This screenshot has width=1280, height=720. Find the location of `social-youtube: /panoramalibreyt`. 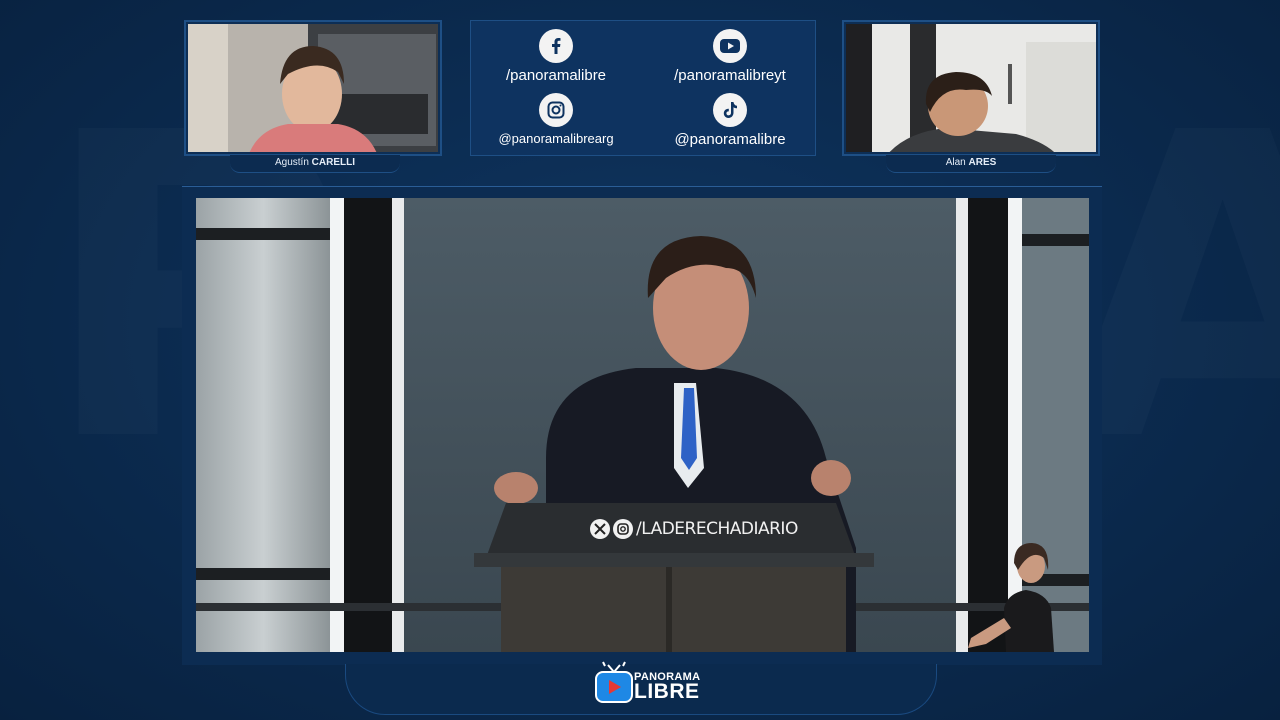

social-youtube: /panoramalibreyt is located at coordinates (730, 56).